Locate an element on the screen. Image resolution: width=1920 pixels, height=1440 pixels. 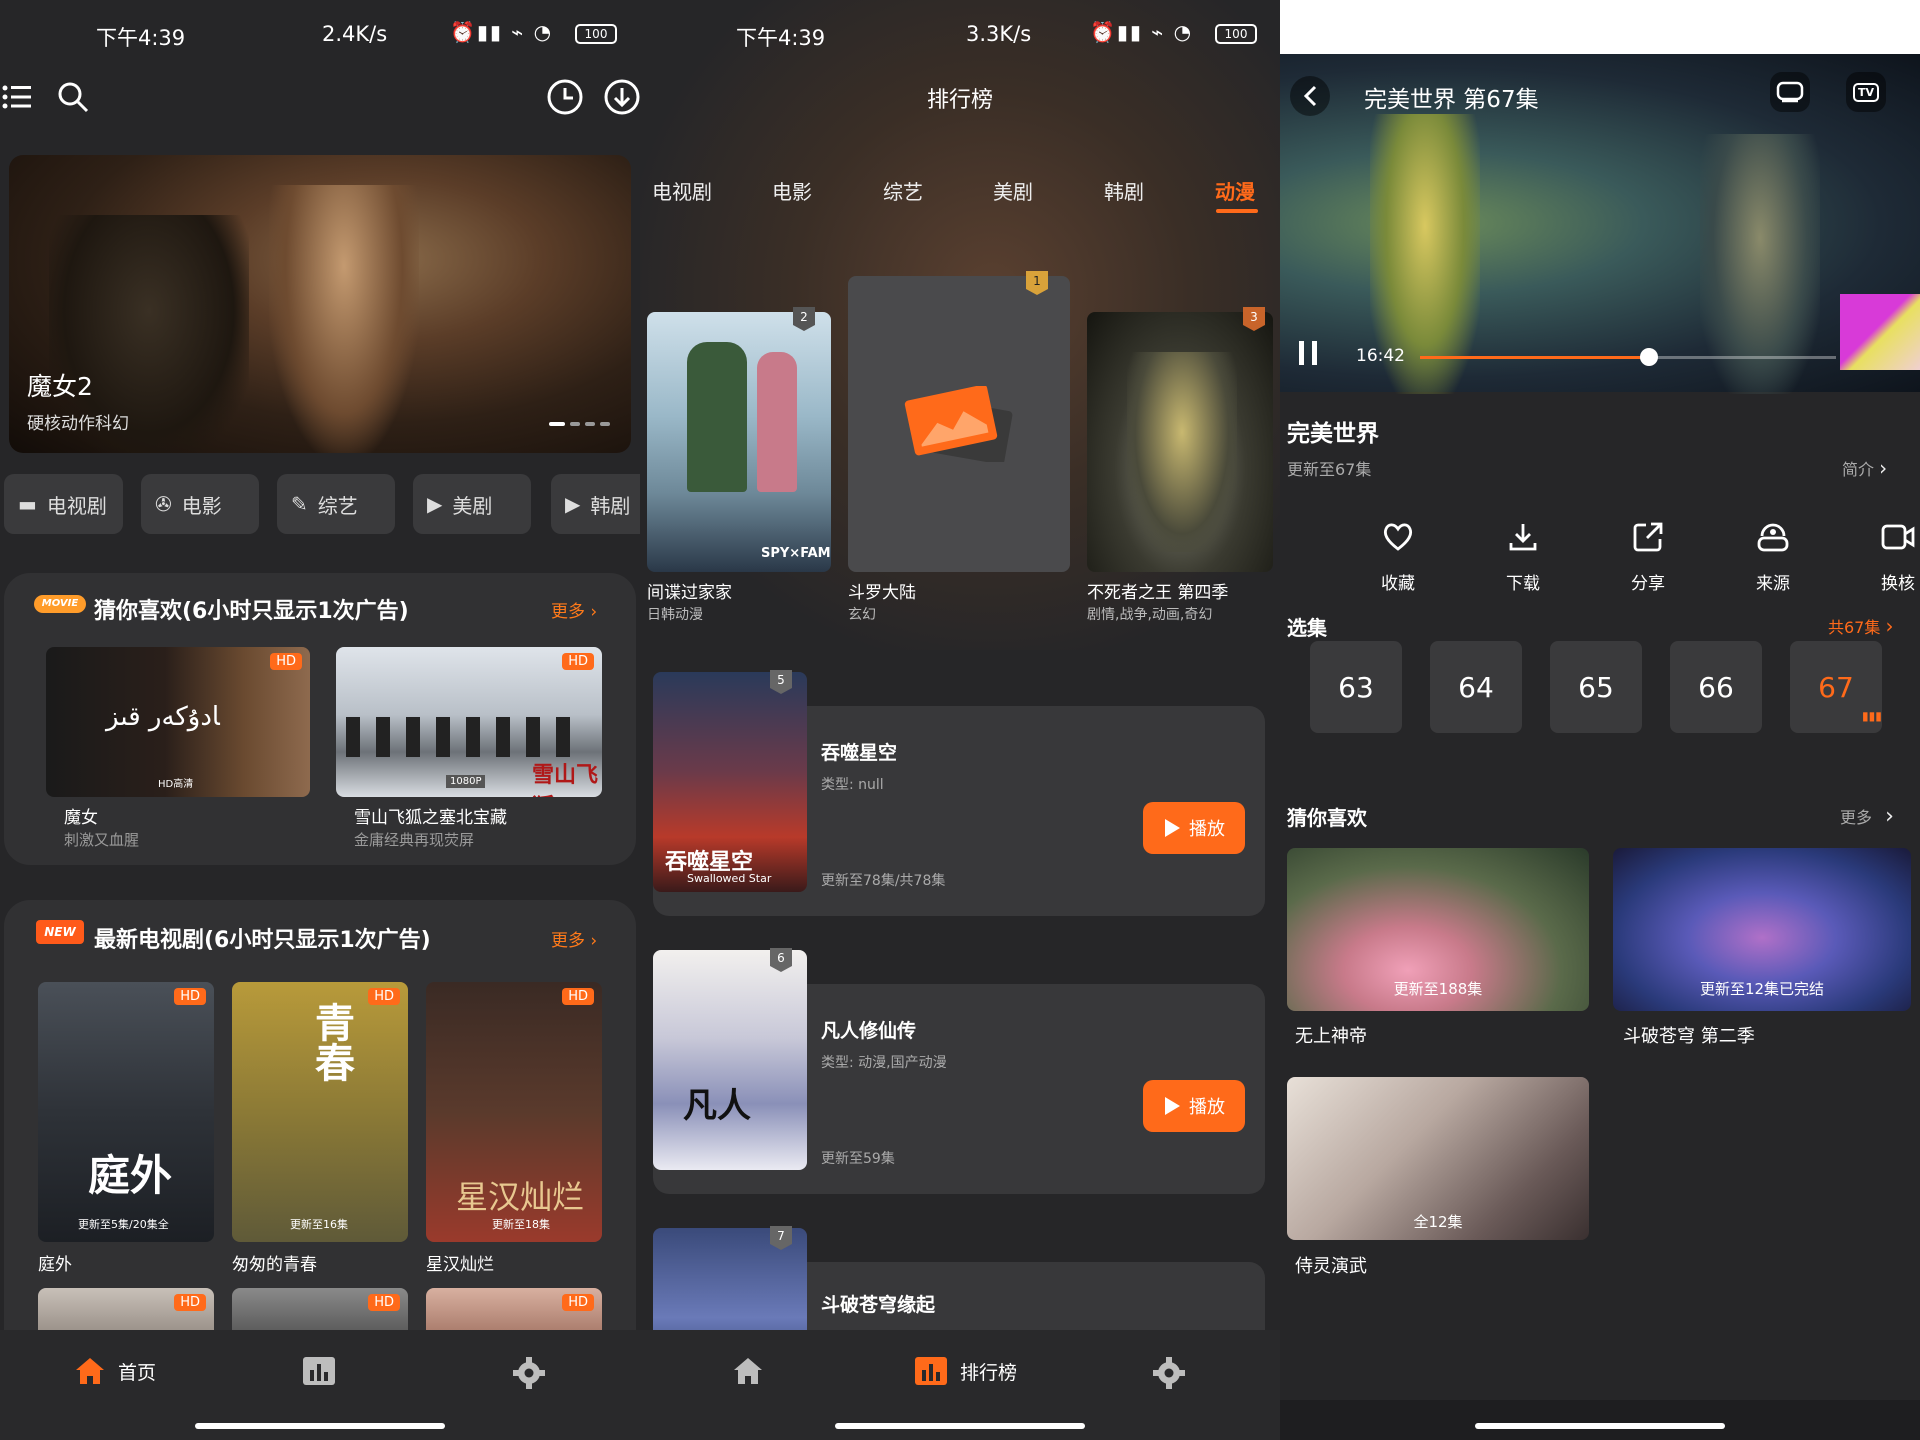
action-label: 换核 is located at coordinates (1898, 584).